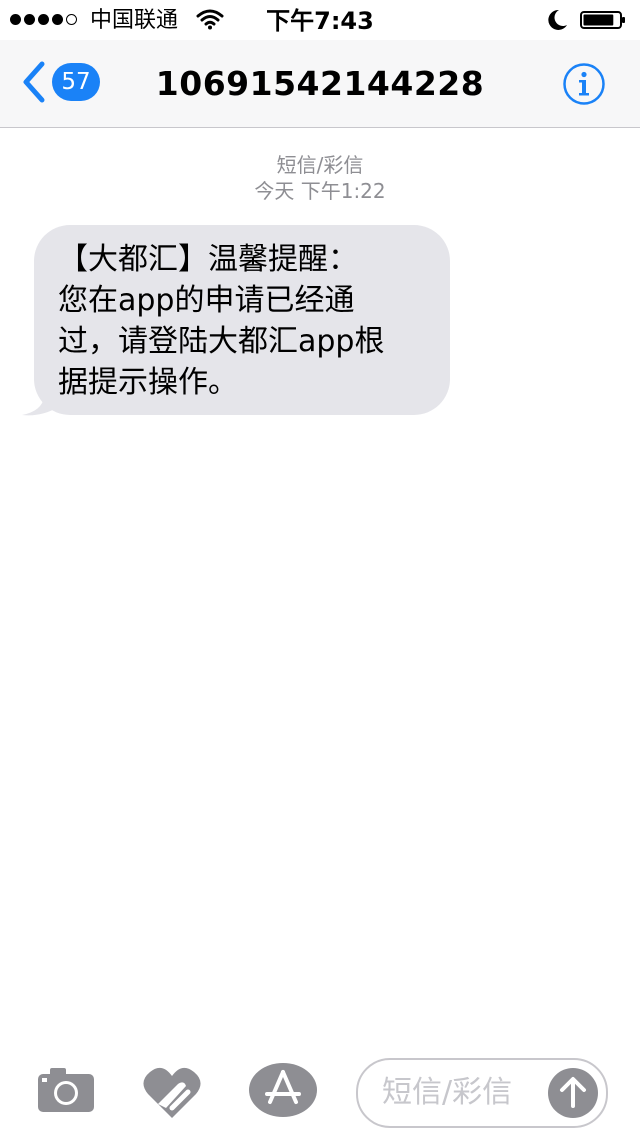 Image resolution: width=640 pixels, height=1136 pixels. Describe the element at coordinates (320, 165) in the screenshot. I see `service-label: 短信/彩信` at that location.